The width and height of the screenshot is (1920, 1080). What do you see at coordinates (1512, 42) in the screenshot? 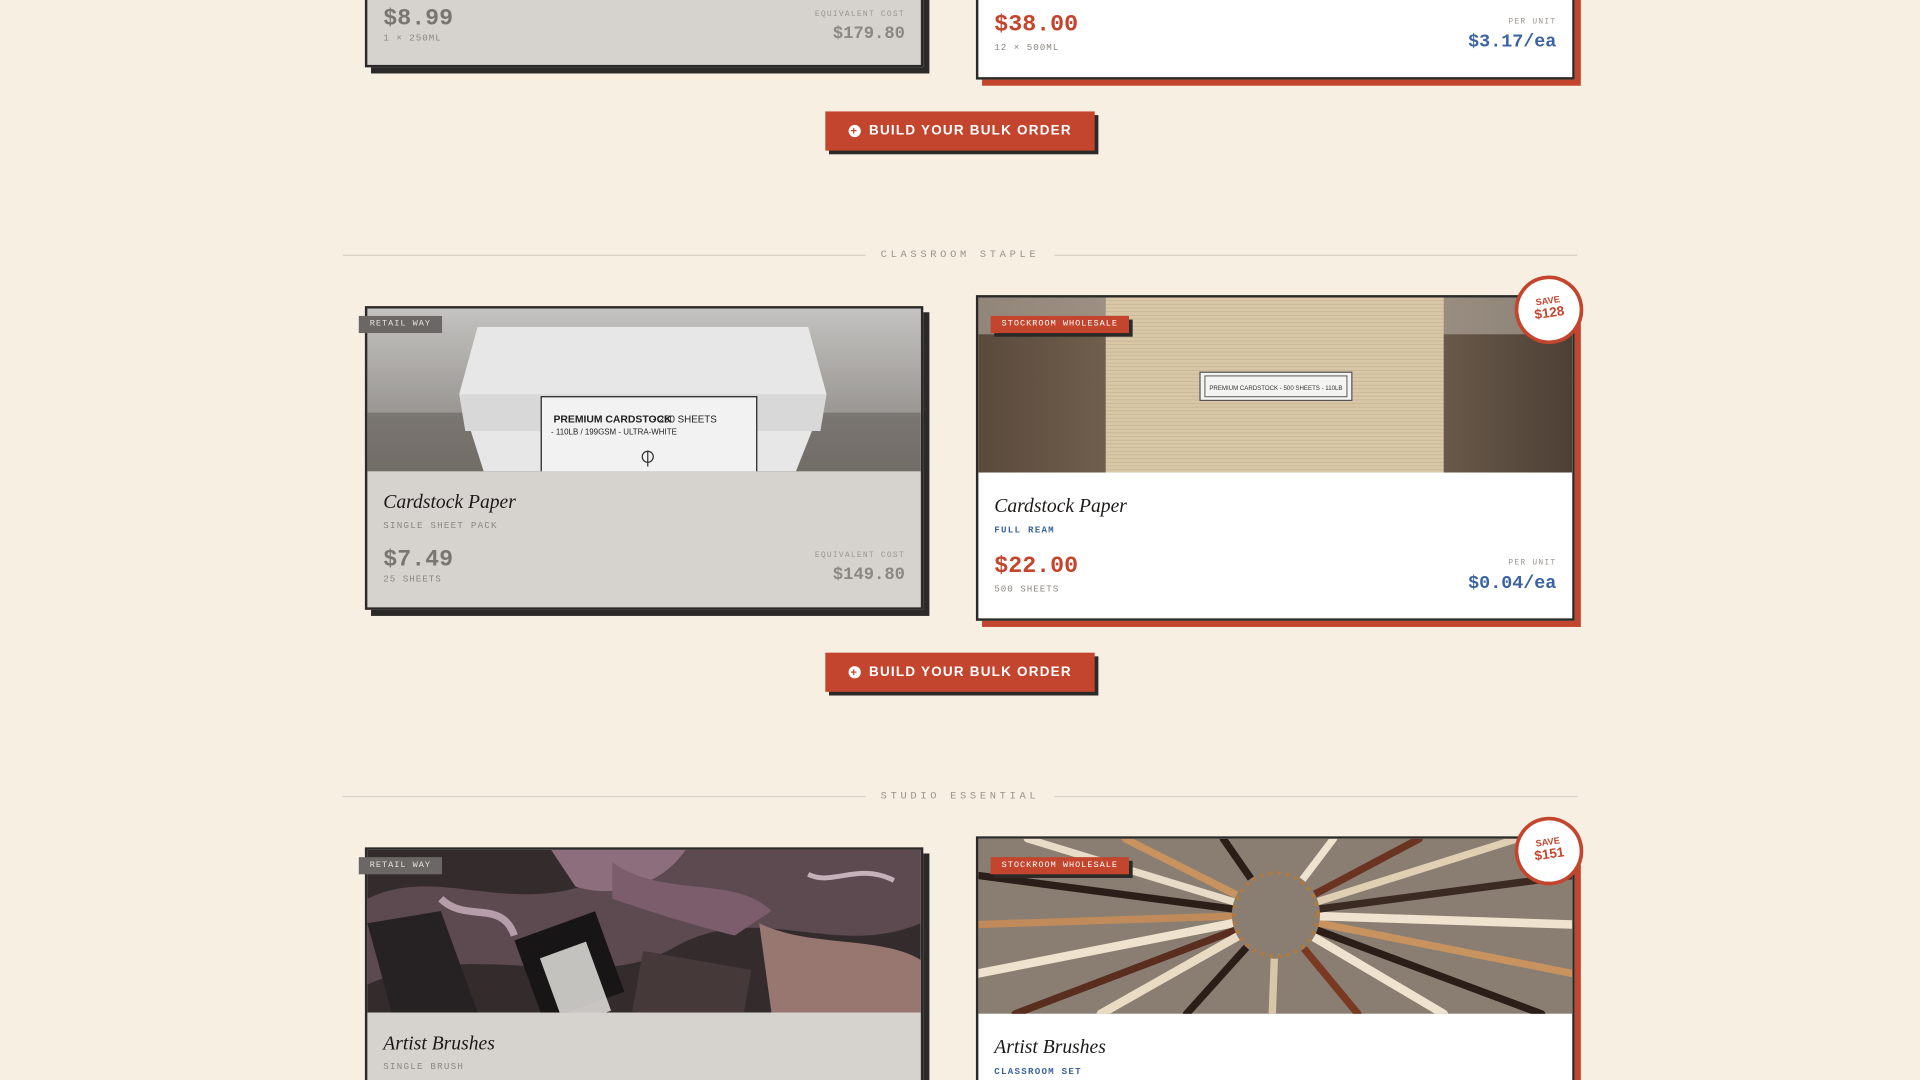
I see `per-unit-value: $3.17/ea` at bounding box center [1512, 42].